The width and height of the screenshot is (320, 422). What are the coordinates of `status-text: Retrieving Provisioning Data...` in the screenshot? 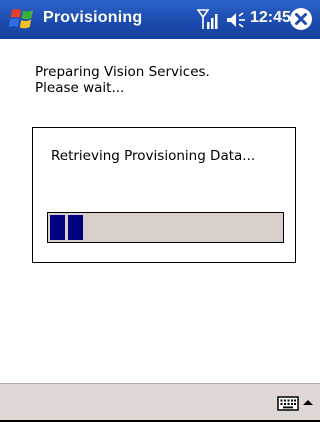 It's located at (153, 156).